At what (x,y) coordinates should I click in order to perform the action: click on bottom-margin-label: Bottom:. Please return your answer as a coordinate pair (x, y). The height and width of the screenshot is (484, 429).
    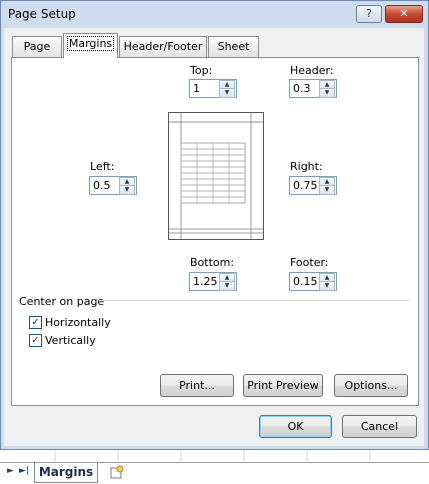
    Looking at the image, I should click on (212, 262).